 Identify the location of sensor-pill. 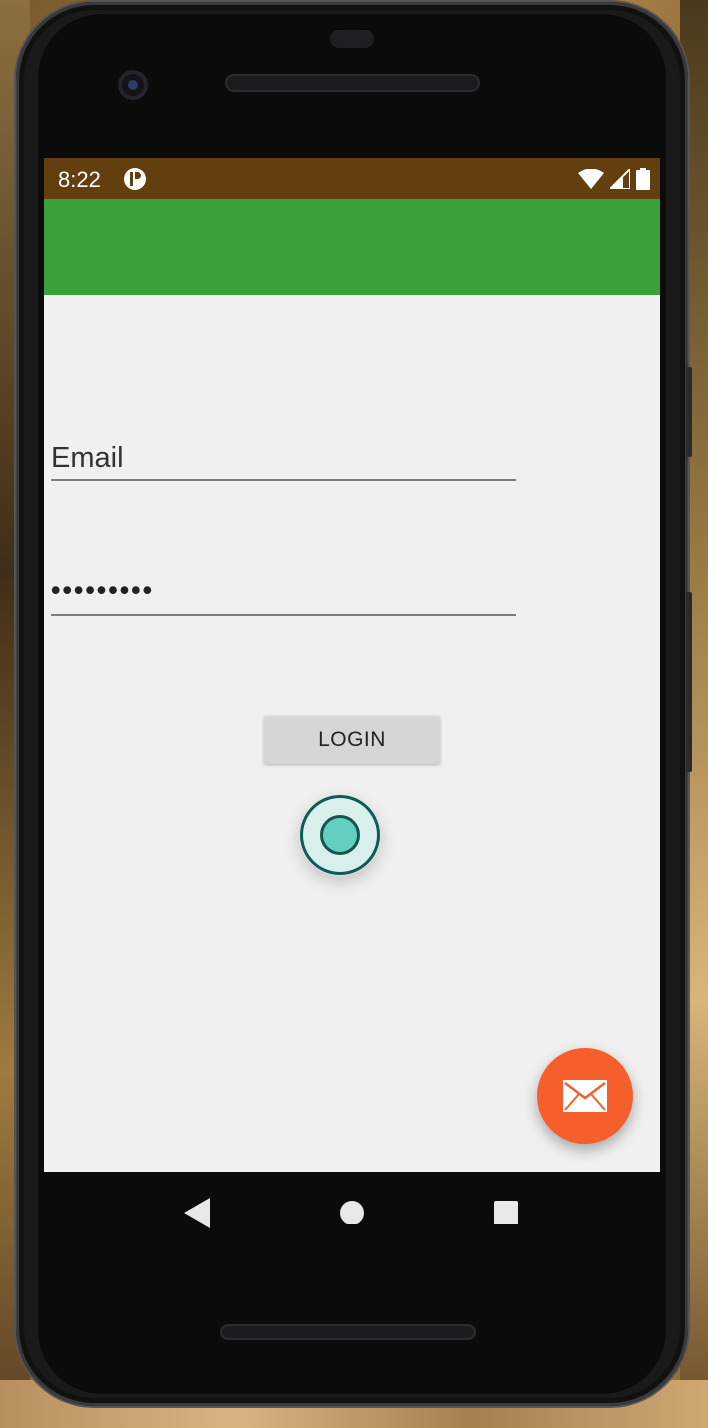
(352, 39).